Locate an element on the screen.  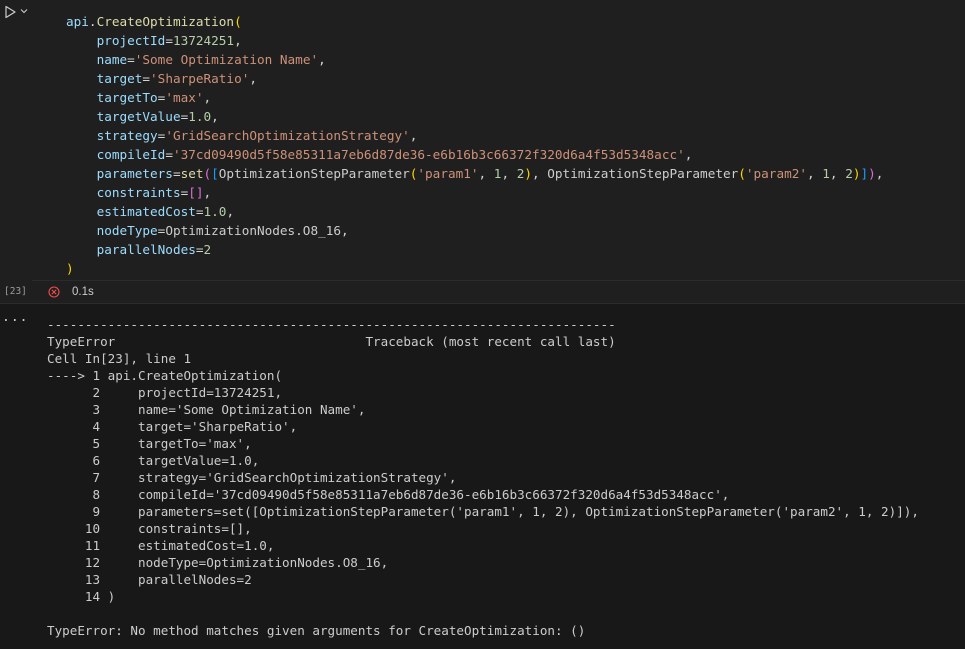
traceback-line: 6 targetValue=1.0, is located at coordinates (153, 460).